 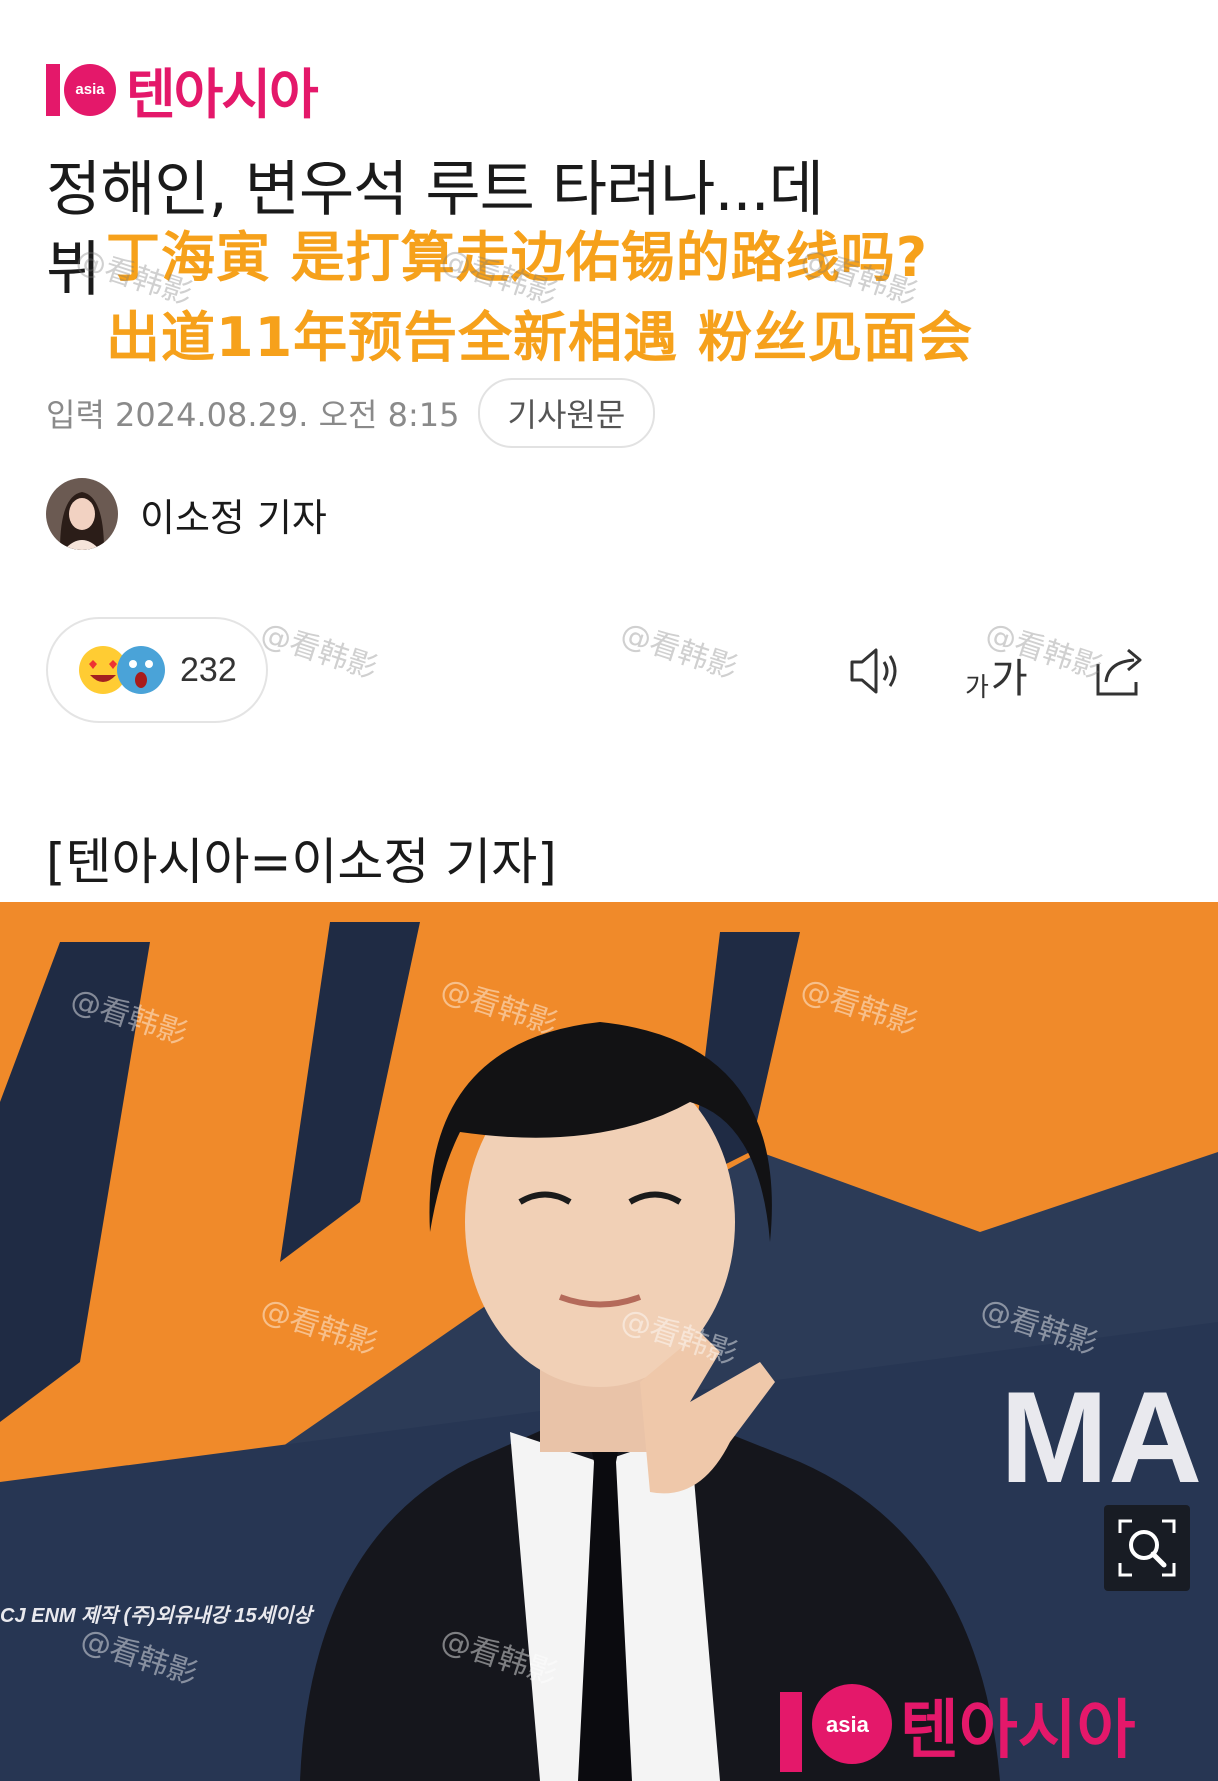 I want to click on logo-mark: asia, so click(x=81, y=89).